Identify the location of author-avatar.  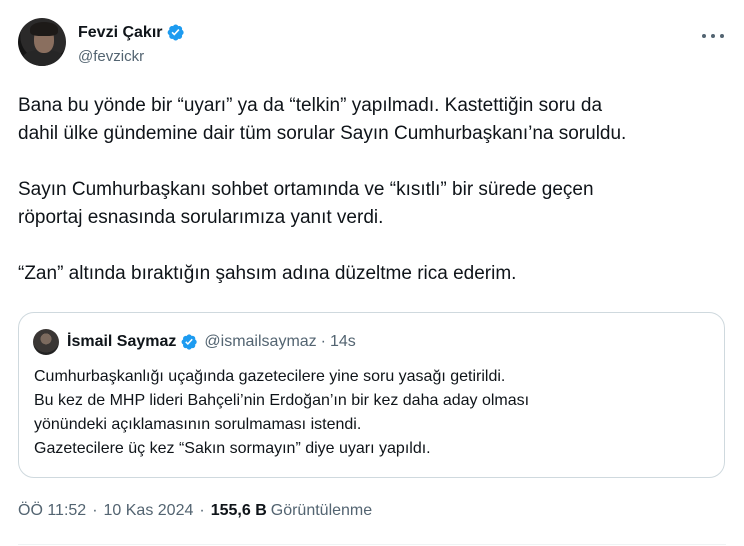
(42, 42).